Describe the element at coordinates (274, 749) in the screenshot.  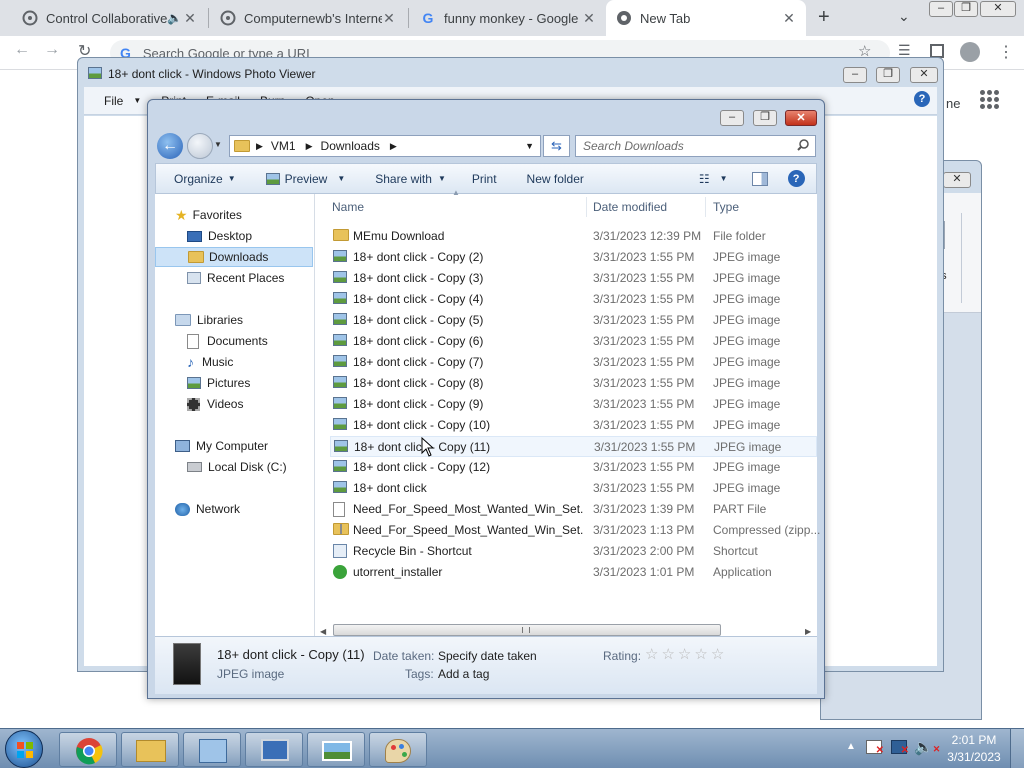
I see `taskbar-computer-button` at that location.